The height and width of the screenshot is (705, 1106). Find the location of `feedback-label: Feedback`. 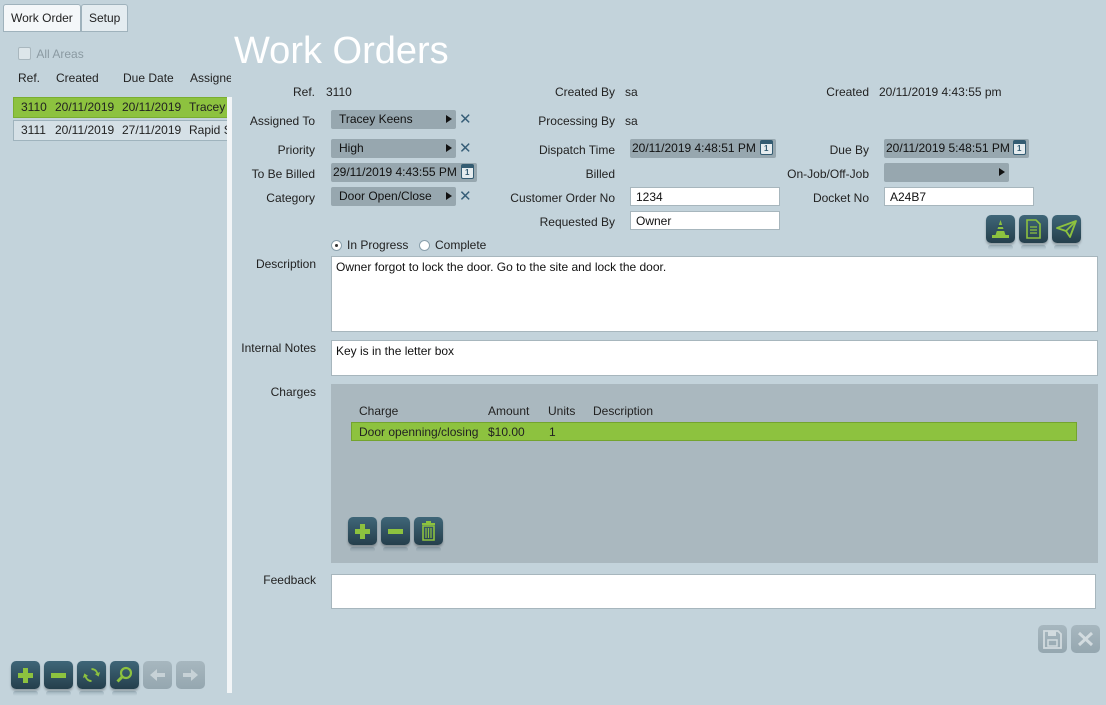

feedback-label: Feedback is located at coordinates (289, 580).